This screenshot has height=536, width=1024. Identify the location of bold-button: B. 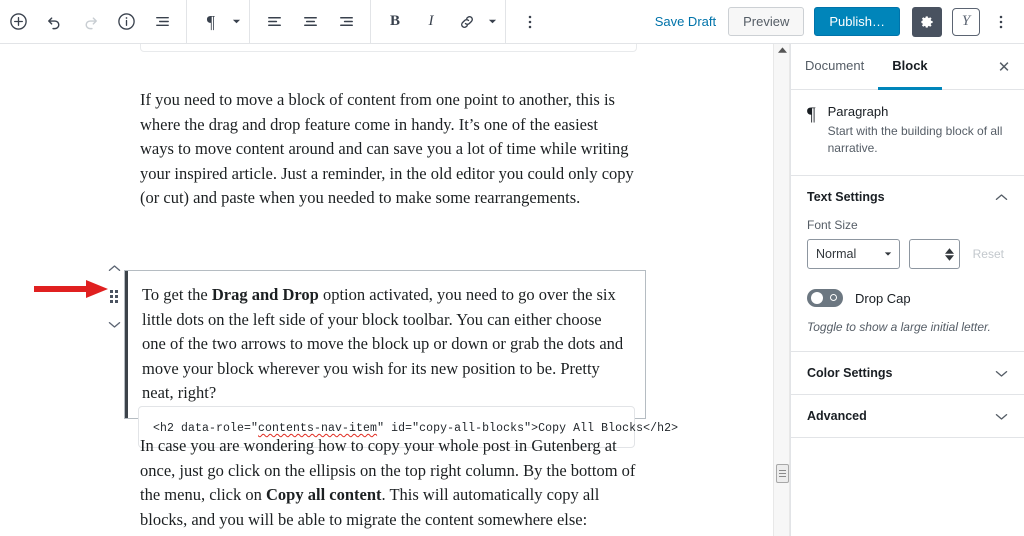
(395, 22).